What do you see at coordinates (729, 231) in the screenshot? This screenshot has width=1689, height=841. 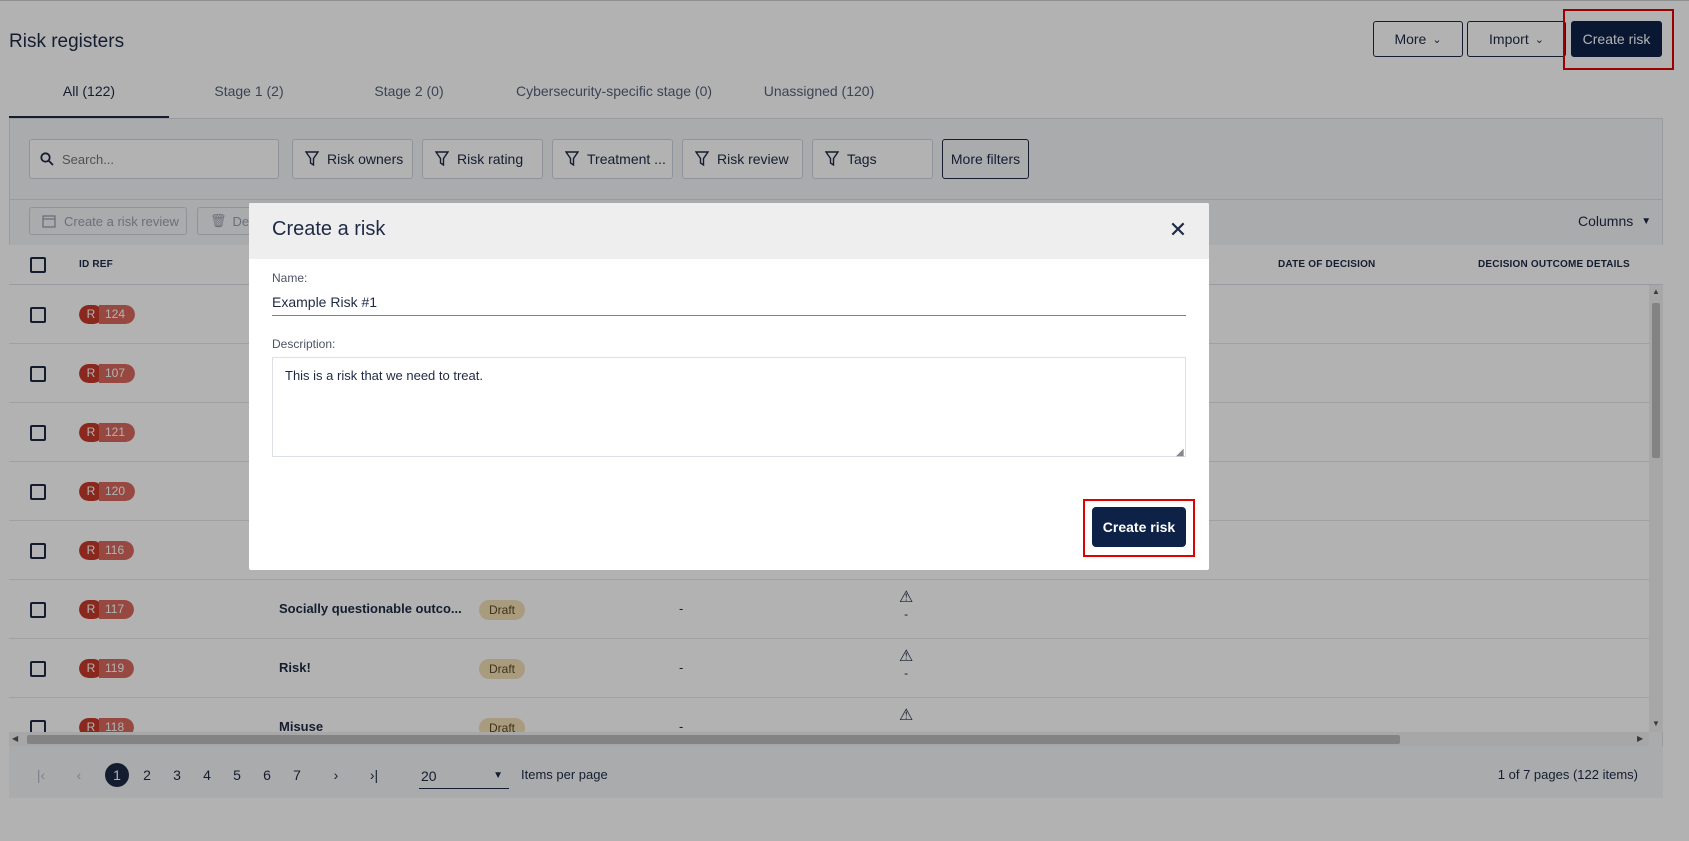 I see `dialog-header: Create a risk ✕` at bounding box center [729, 231].